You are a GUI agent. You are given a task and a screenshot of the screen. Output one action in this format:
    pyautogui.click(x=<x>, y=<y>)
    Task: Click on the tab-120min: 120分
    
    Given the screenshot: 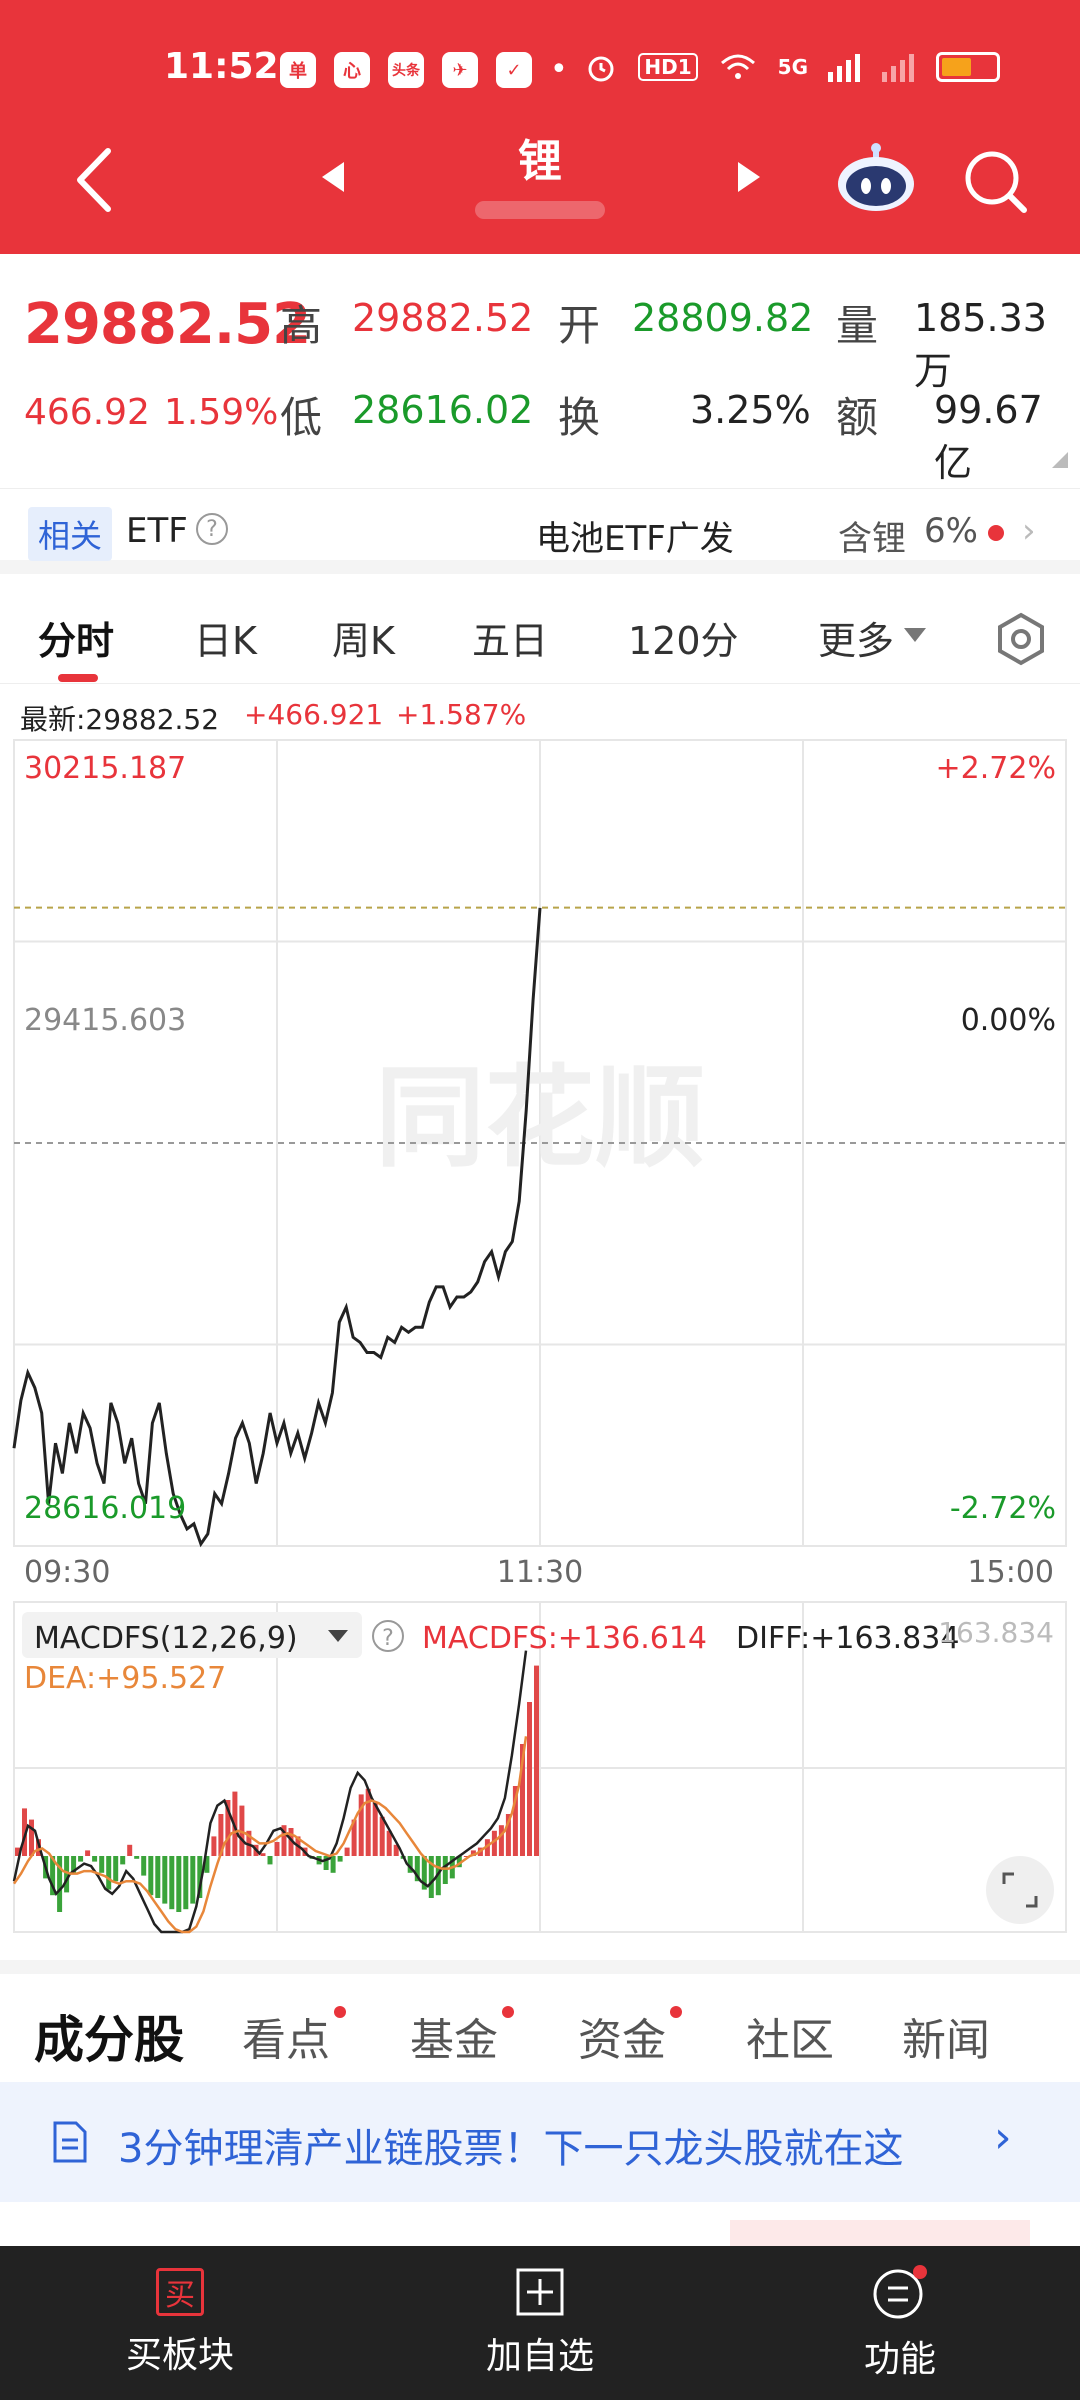 What is the action you would take?
    pyautogui.click(x=683, y=637)
    